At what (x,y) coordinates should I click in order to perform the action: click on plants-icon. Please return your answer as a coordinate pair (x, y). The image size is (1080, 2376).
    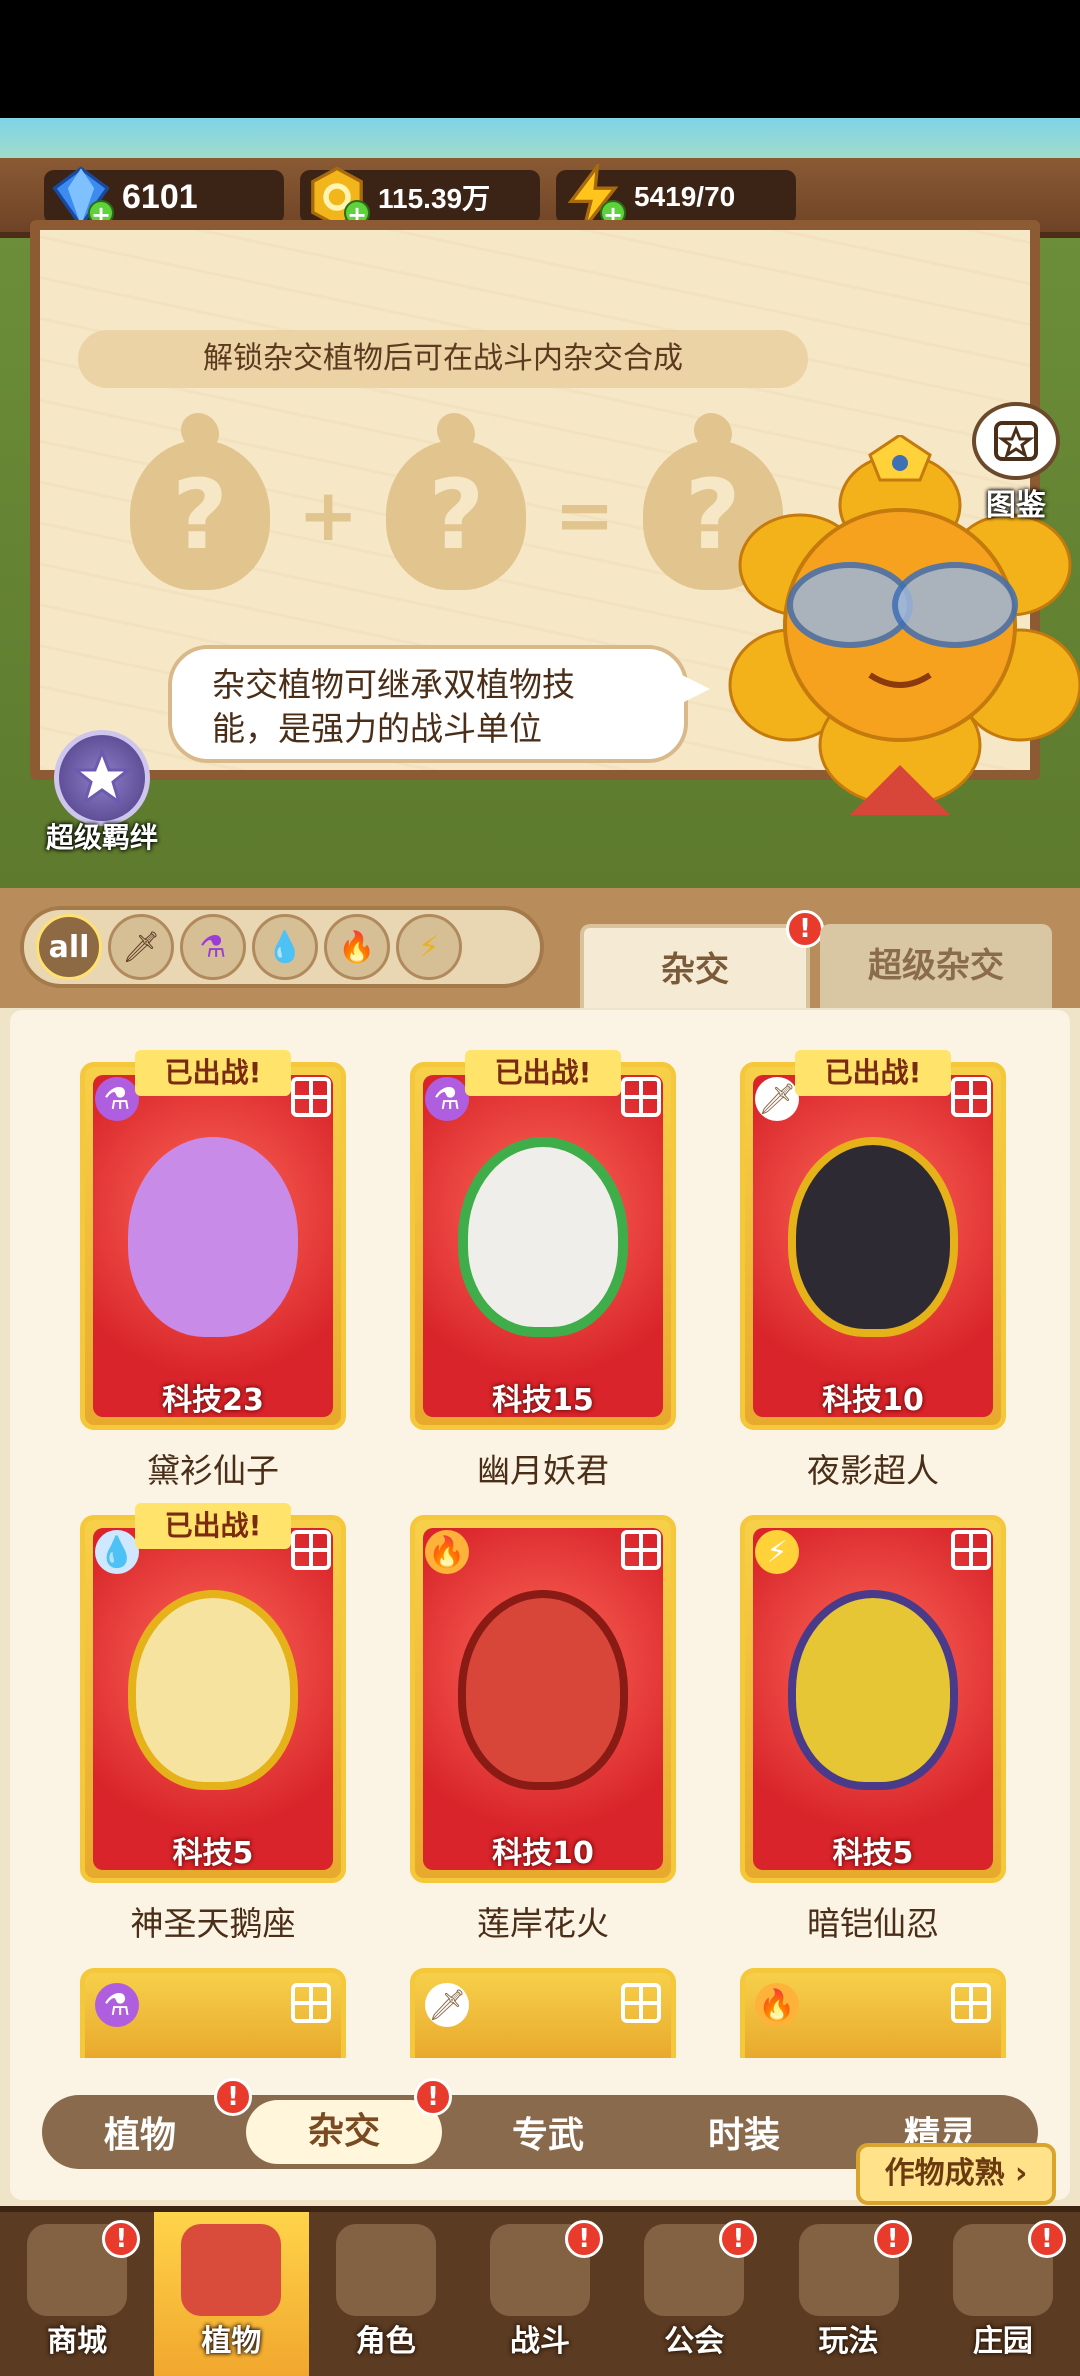
    Looking at the image, I should click on (231, 2270).